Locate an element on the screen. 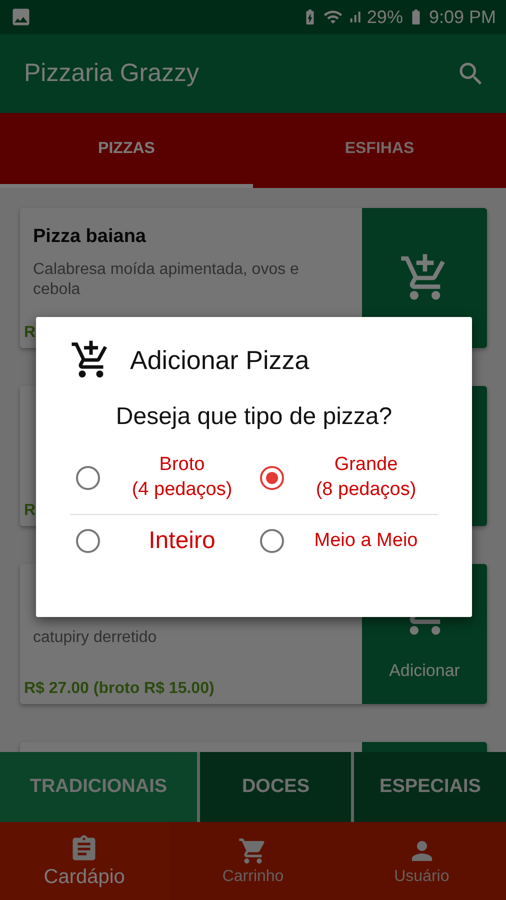  tab: ESFIHAS is located at coordinates (379, 150).